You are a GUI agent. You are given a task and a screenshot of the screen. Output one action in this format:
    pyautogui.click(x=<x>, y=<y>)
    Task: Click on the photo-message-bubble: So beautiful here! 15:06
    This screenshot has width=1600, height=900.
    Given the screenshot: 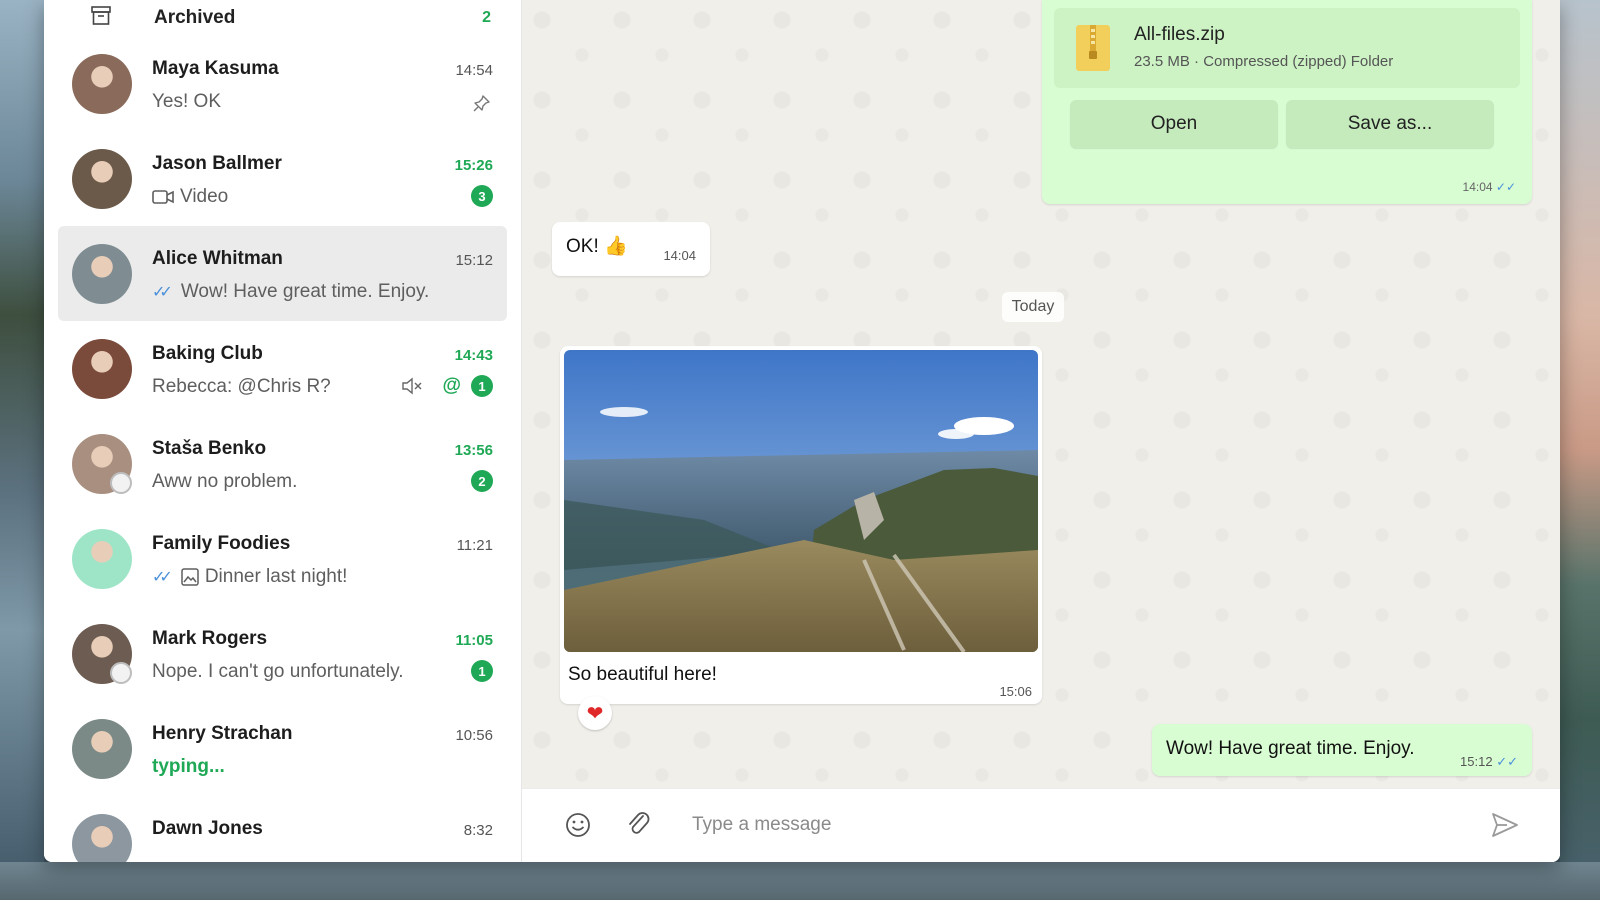 What is the action you would take?
    pyautogui.click(x=801, y=525)
    